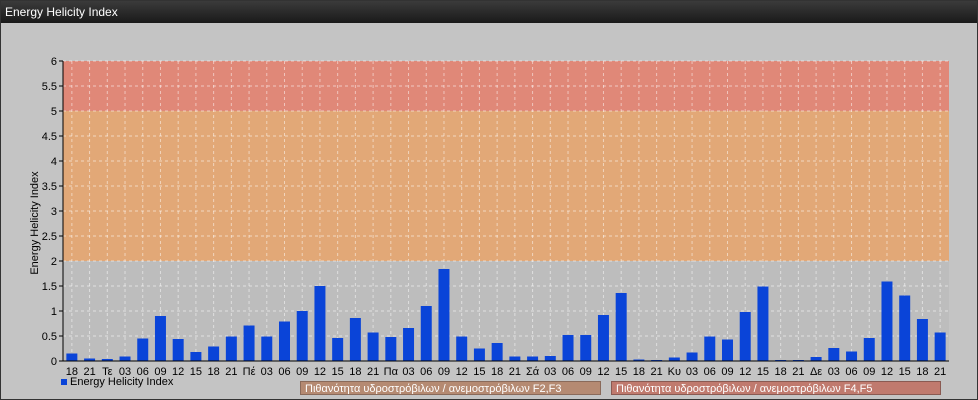 This screenshot has width=978, height=400. I want to click on y-tick-label: 4, so click(54, 162).